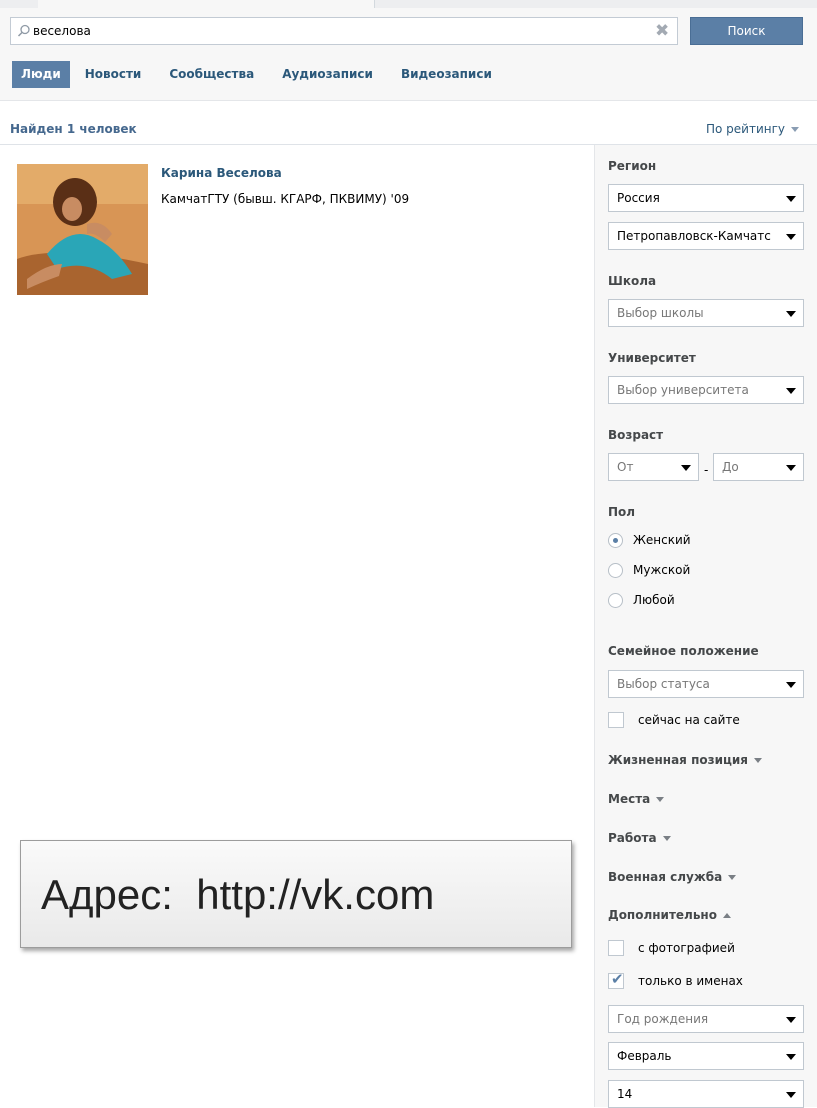 The width and height of the screenshot is (817, 1108). What do you see at coordinates (41, 74) in the screenshot?
I see `tab-people: Люди` at bounding box center [41, 74].